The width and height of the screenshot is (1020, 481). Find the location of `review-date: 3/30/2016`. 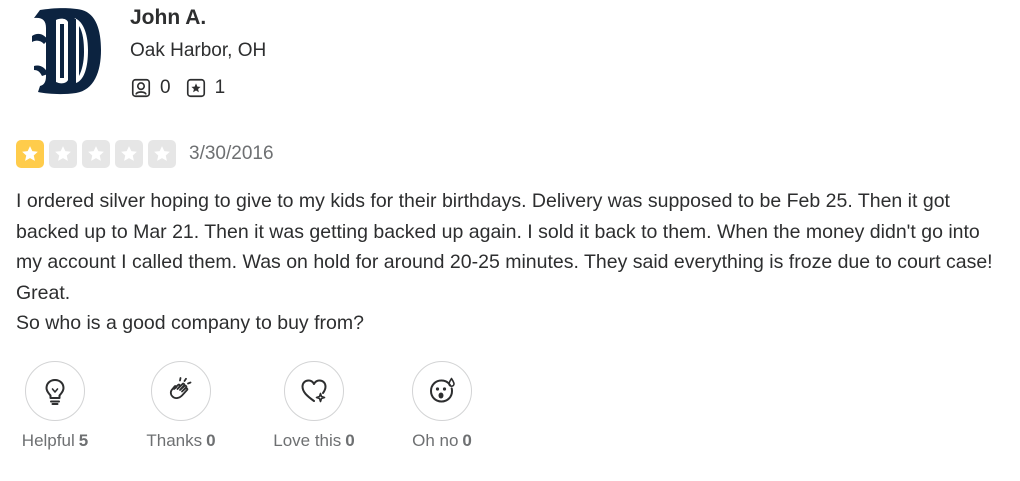

review-date: 3/30/2016 is located at coordinates (231, 153).